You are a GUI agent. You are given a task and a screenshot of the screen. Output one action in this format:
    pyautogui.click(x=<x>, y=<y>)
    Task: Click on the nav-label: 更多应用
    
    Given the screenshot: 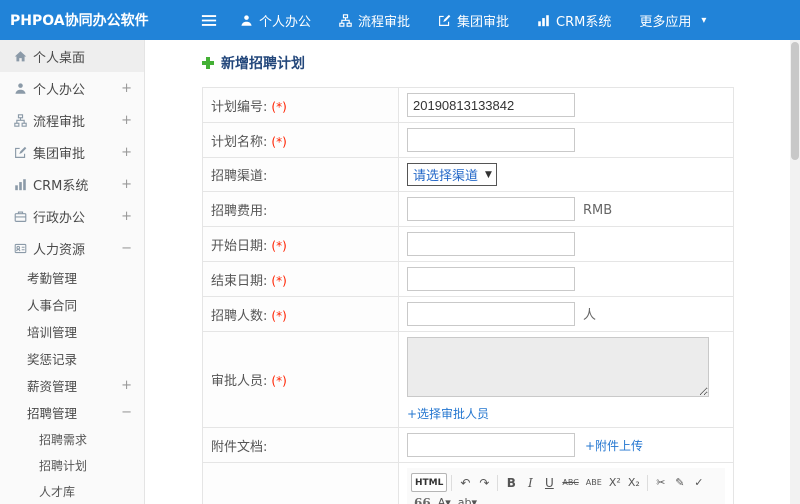 What is the action you would take?
    pyautogui.click(x=665, y=22)
    